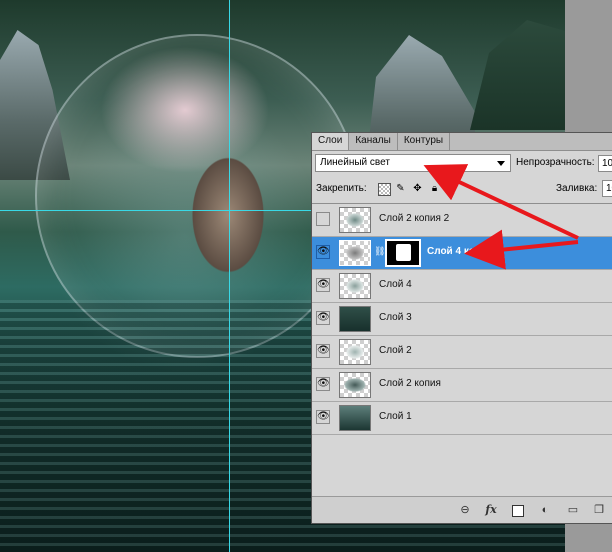  Describe the element at coordinates (462, 418) in the screenshot. I see `layer-row: 👁︎ Слой 1` at that location.